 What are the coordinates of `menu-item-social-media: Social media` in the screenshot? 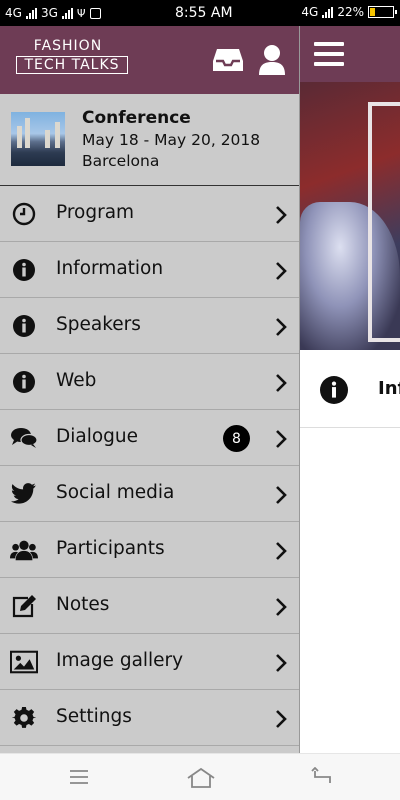 It's located at (149, 494).